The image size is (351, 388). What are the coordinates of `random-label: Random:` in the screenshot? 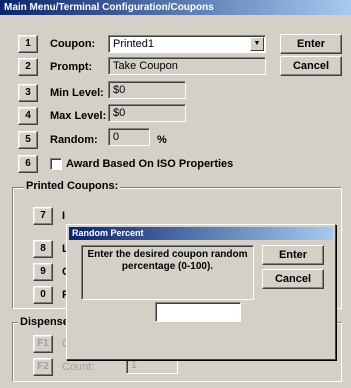 It's located at (74, 140).